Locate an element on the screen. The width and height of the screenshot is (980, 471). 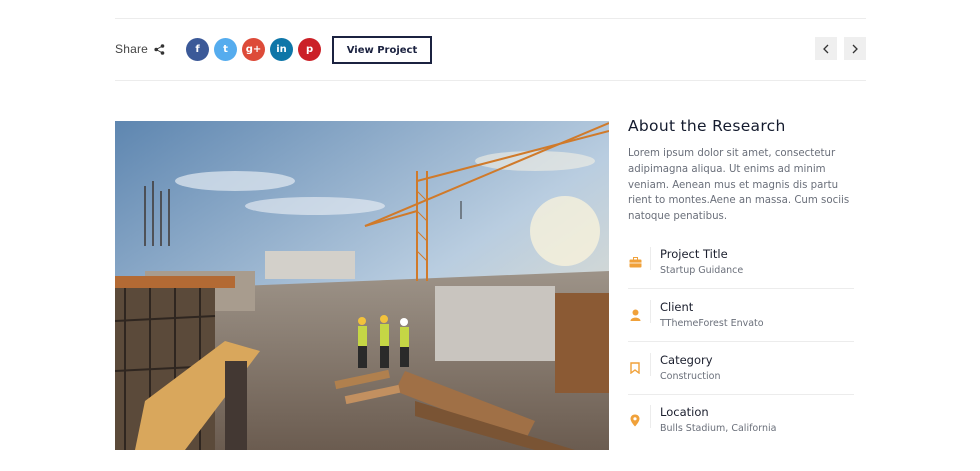
share-icon is located at coordinates (159, 49).